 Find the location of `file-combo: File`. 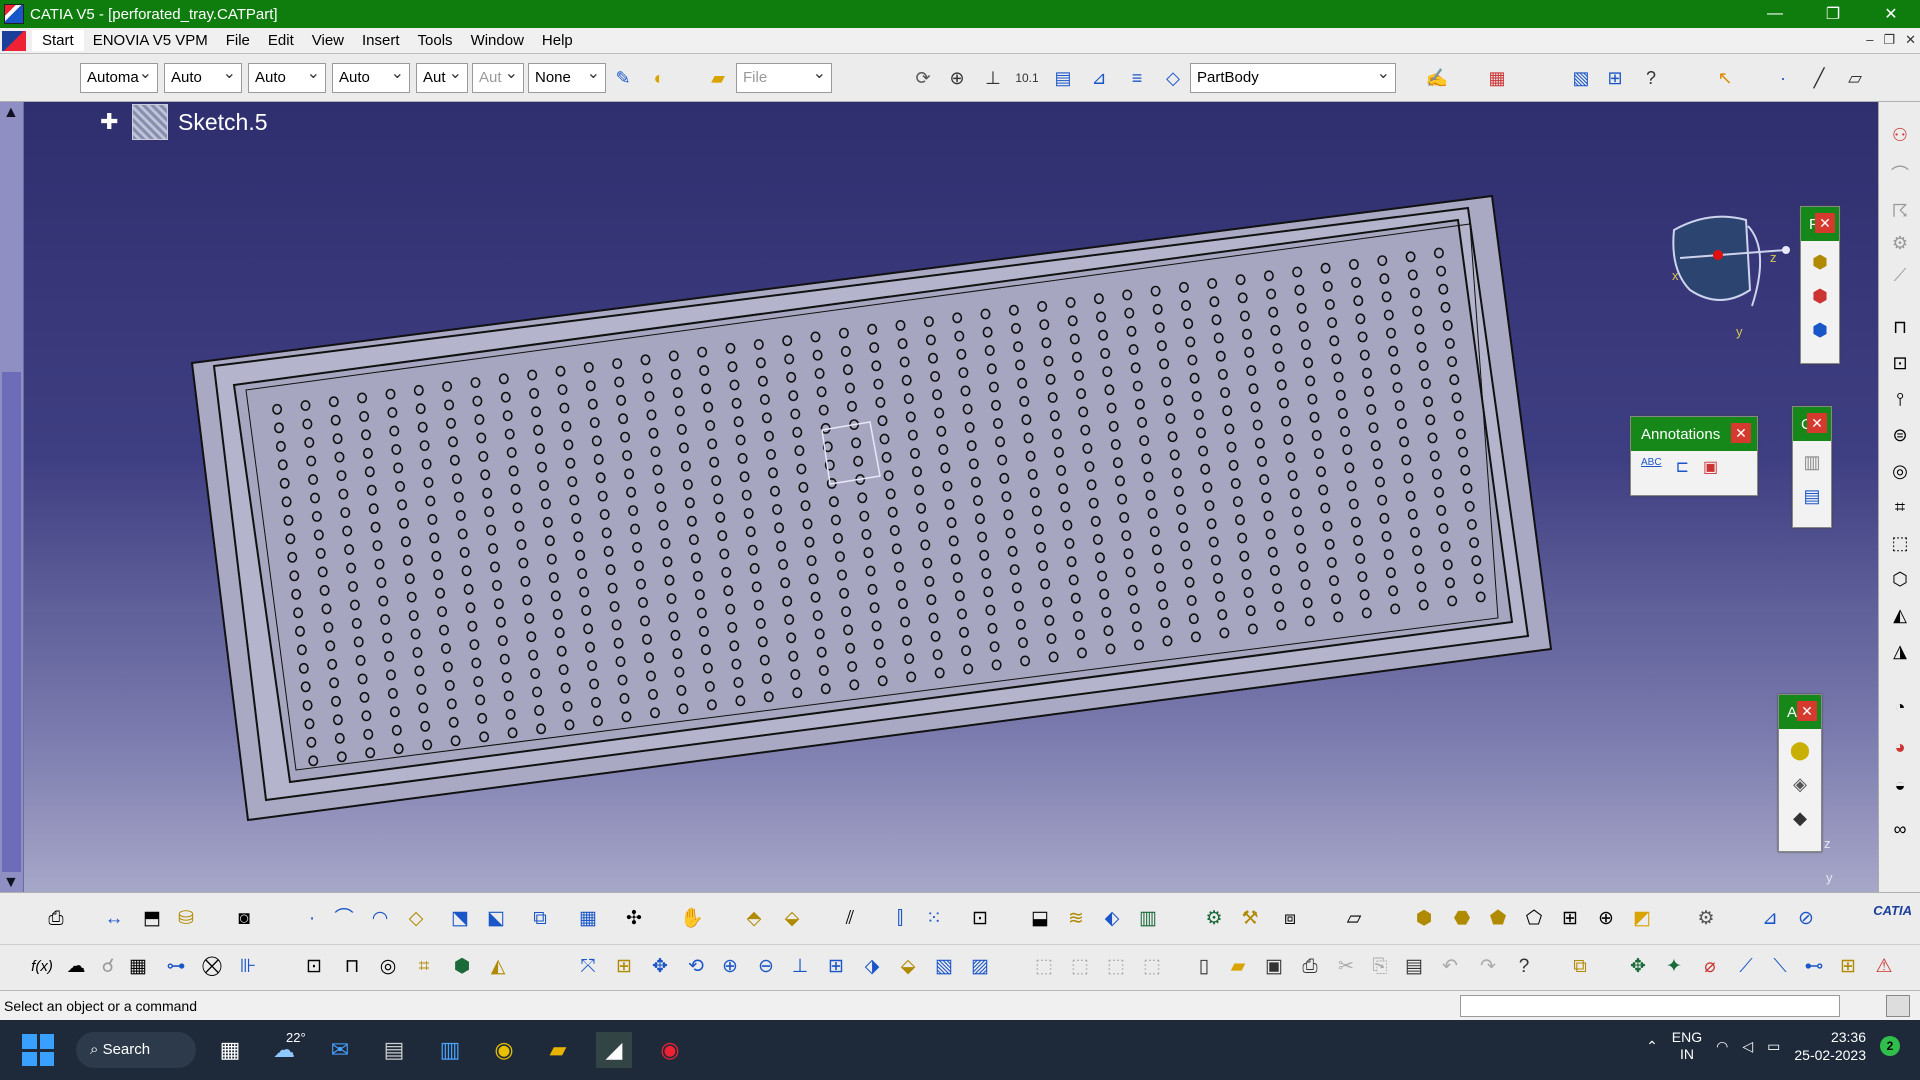

file-combo: File is located at coordinates (784, 78).